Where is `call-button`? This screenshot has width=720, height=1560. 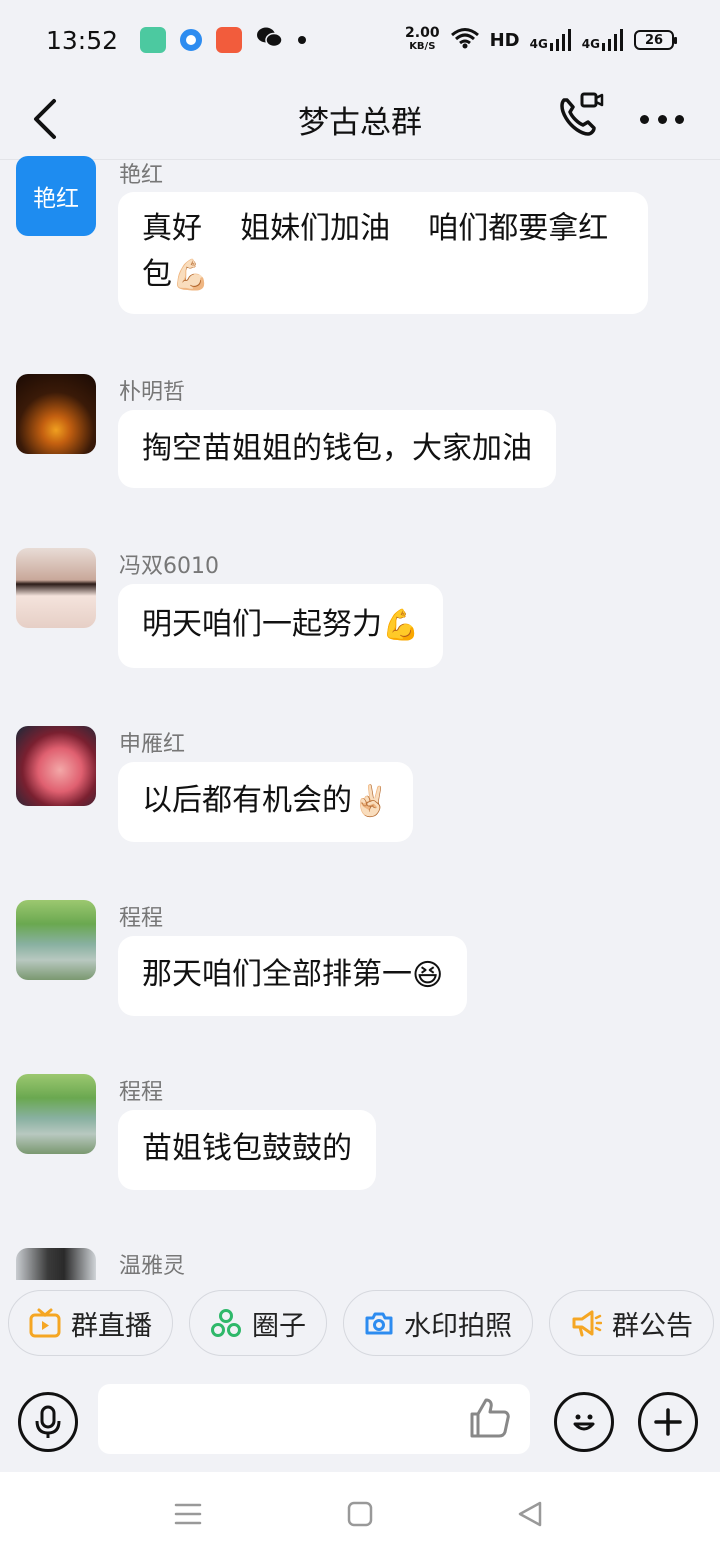
call-button is located at coordinates (580, 116).